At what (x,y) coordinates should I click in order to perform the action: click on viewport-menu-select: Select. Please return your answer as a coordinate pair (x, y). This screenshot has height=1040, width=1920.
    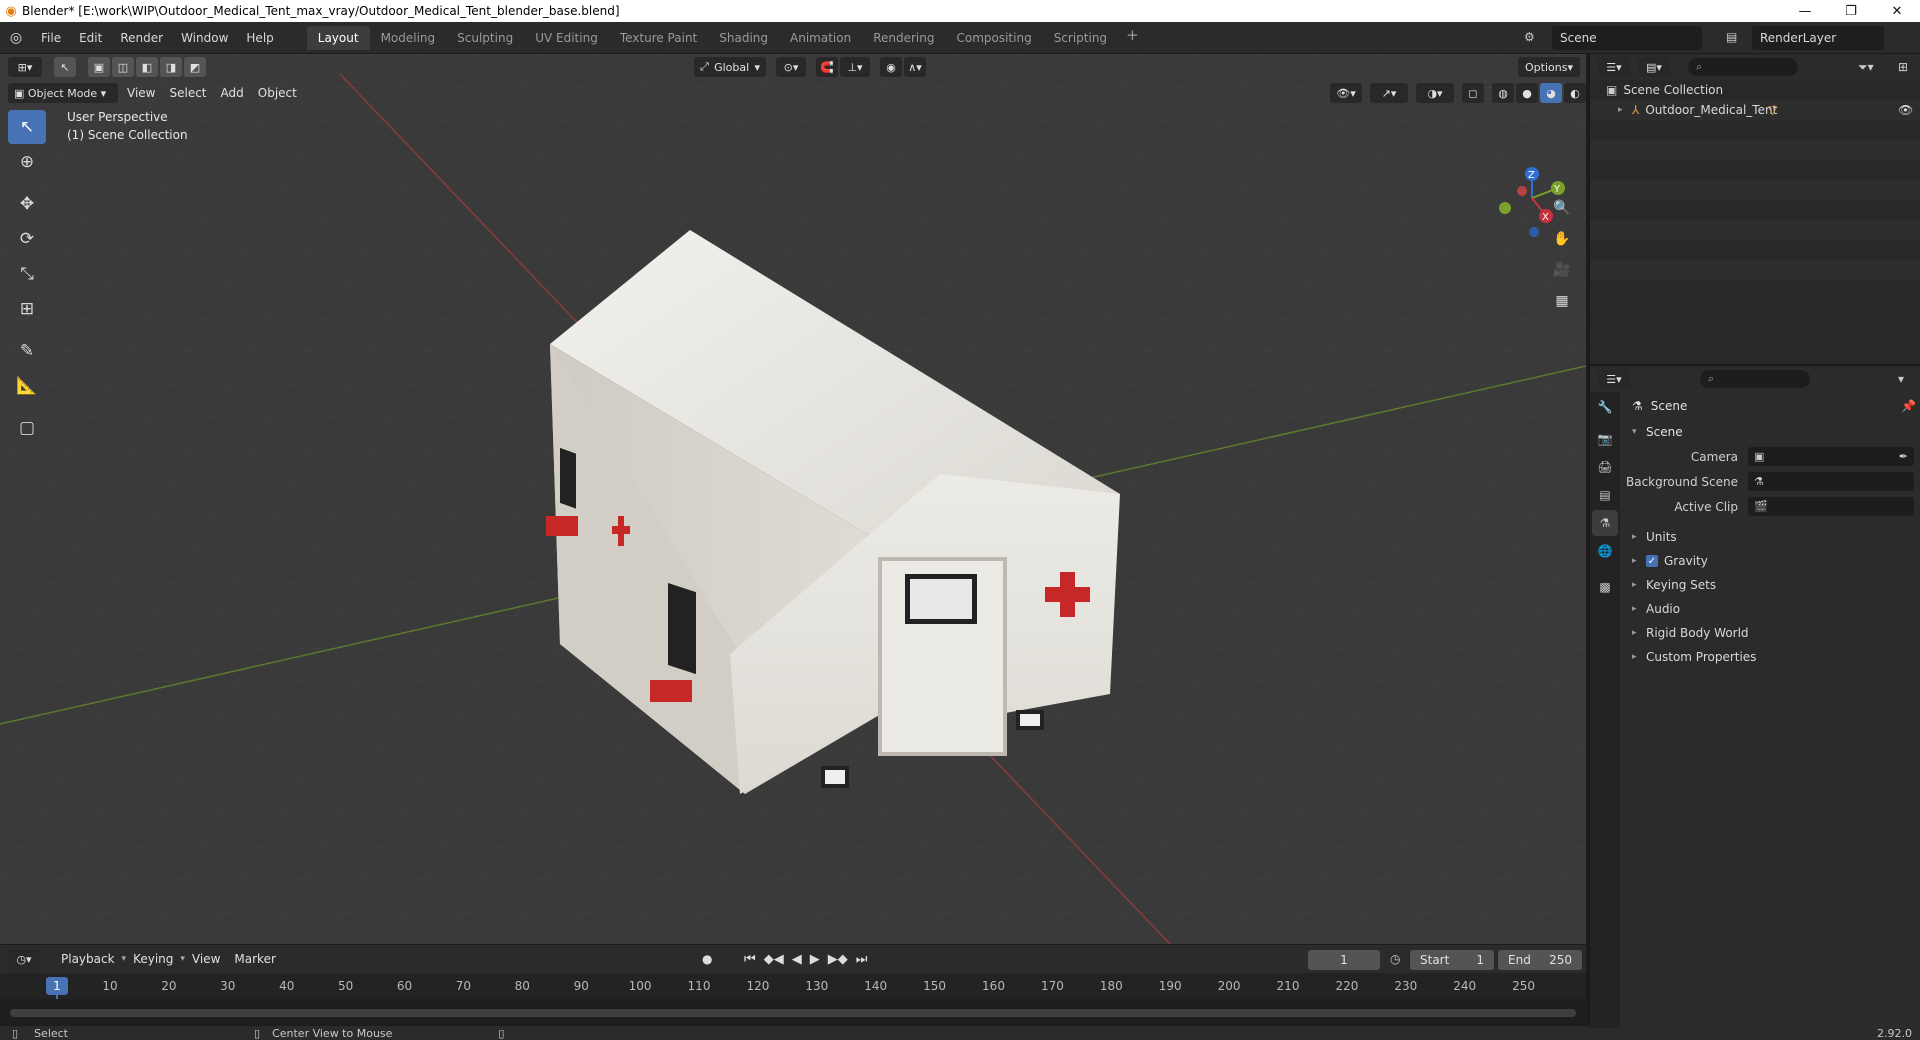
    Looking at the image, I should click on (187, 93).